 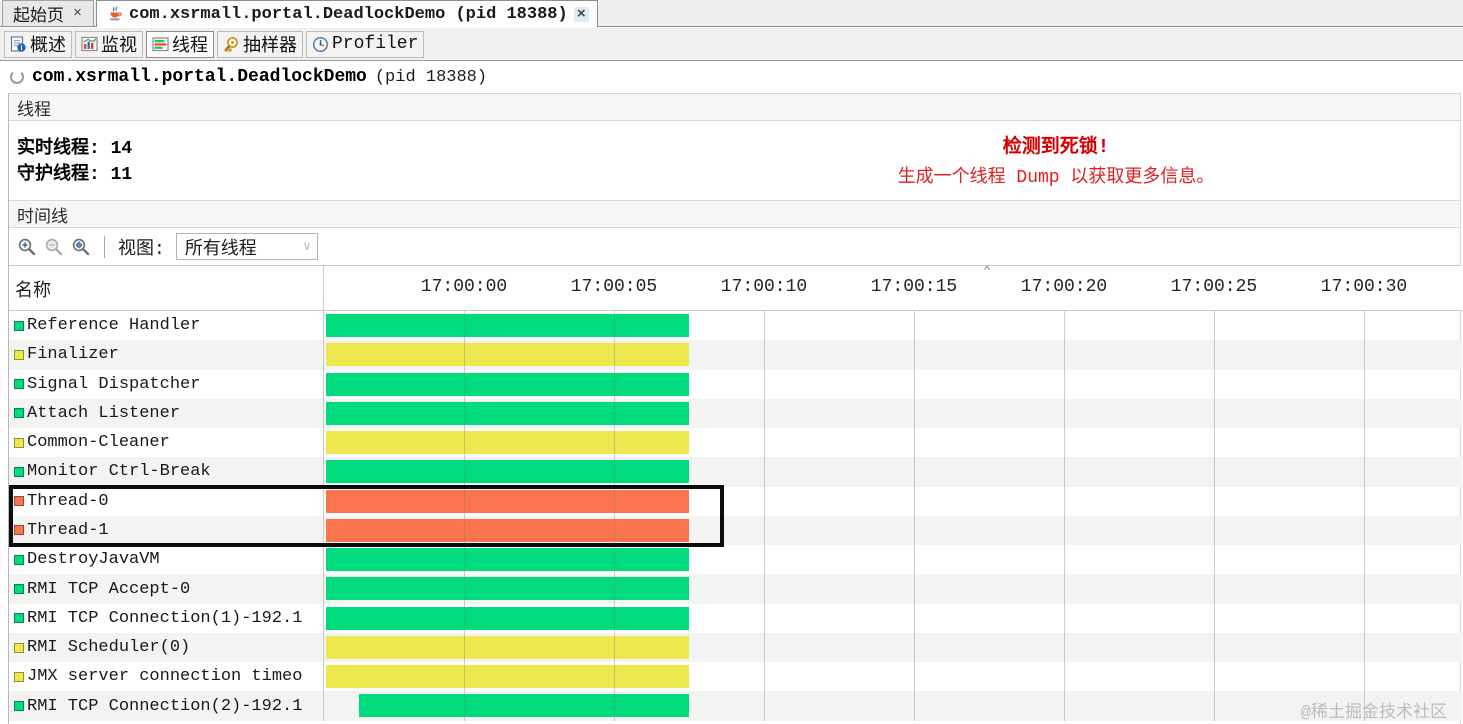 I want to click on thread-name-cell: Finalizer, so click(x=166, y=355).